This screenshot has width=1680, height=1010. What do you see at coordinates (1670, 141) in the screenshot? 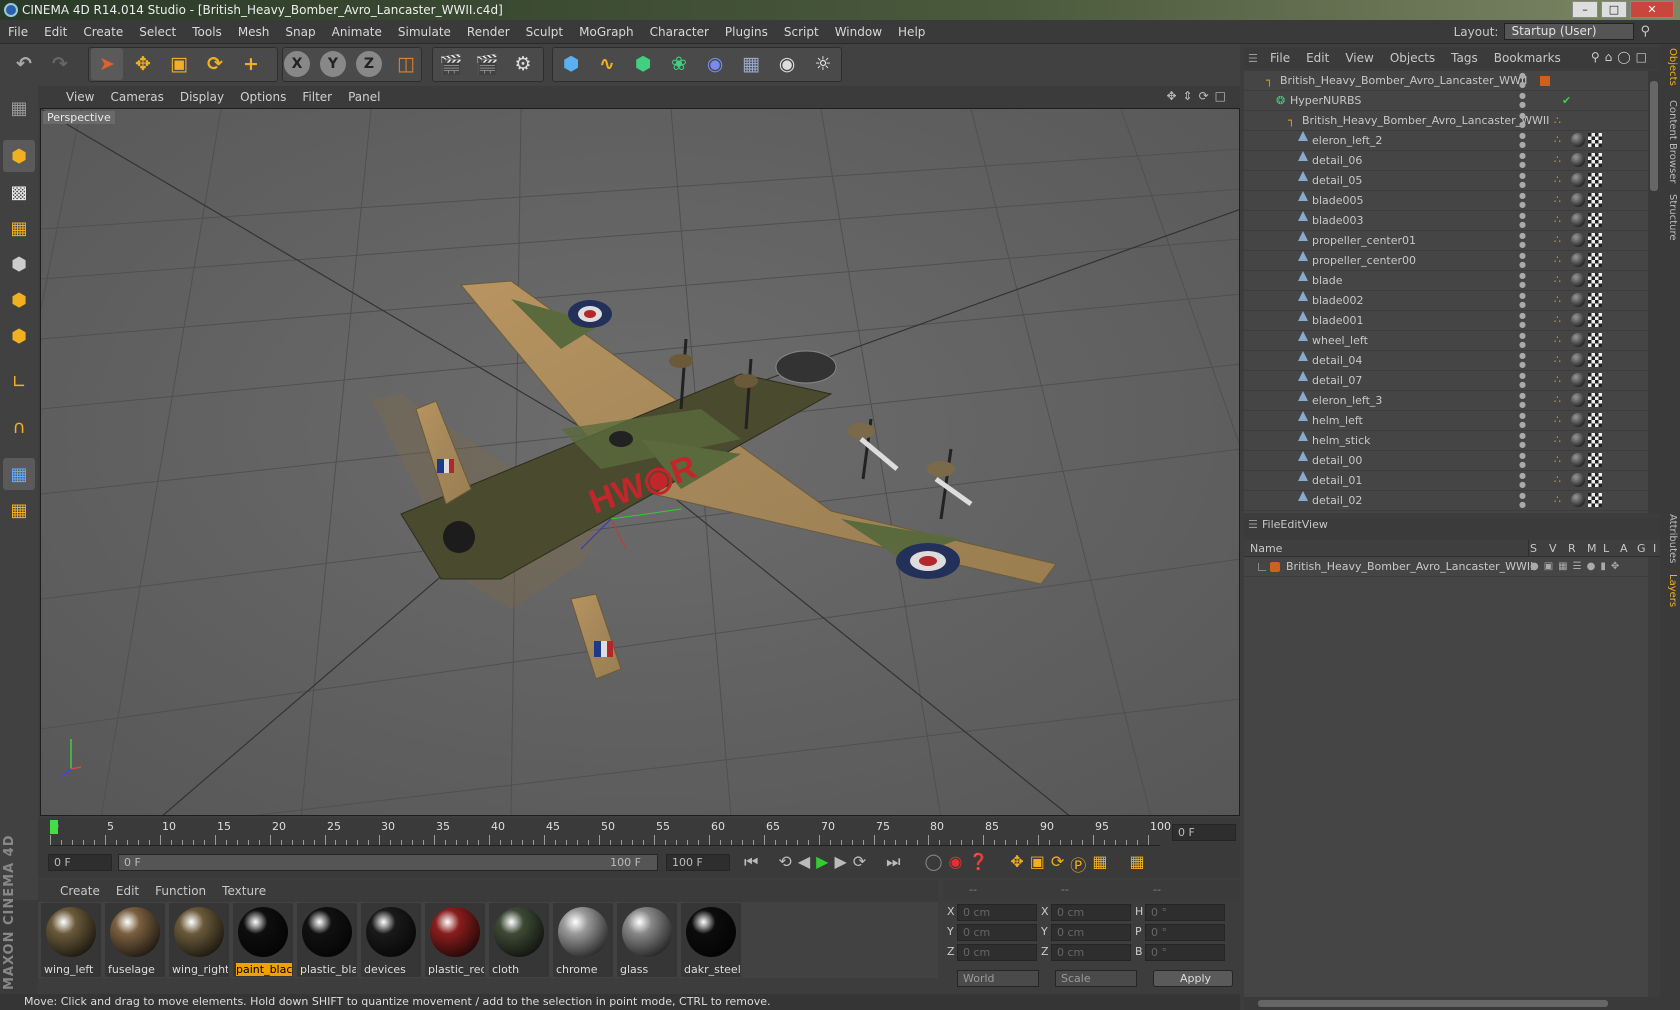
I see `side-tab: Content Browser` at bounding box center [1670, 141].